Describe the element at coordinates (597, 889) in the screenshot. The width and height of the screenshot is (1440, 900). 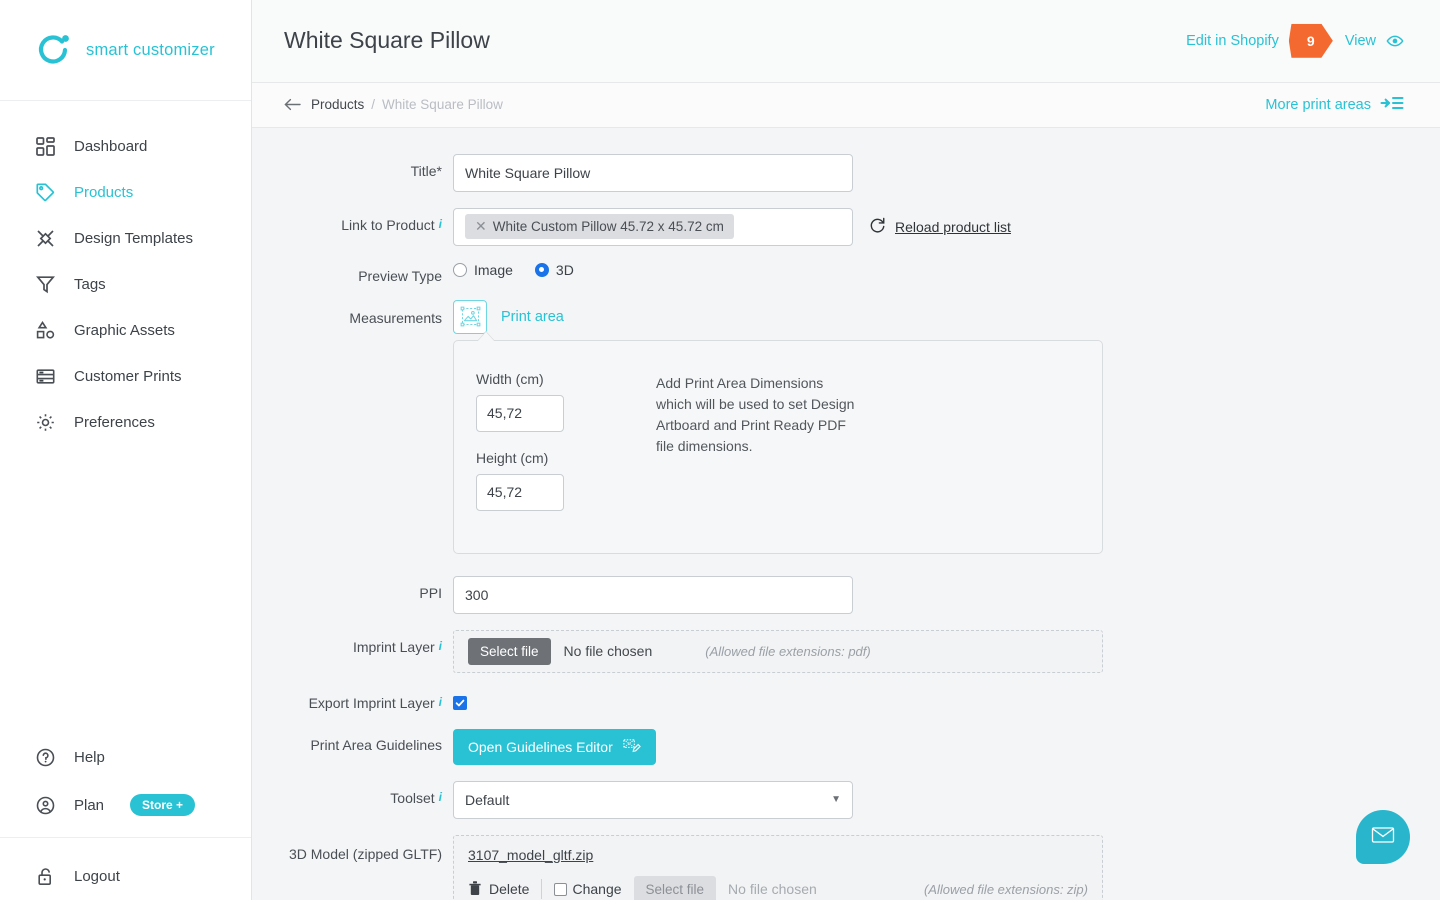
I see `change-model-label: Change` at that location.